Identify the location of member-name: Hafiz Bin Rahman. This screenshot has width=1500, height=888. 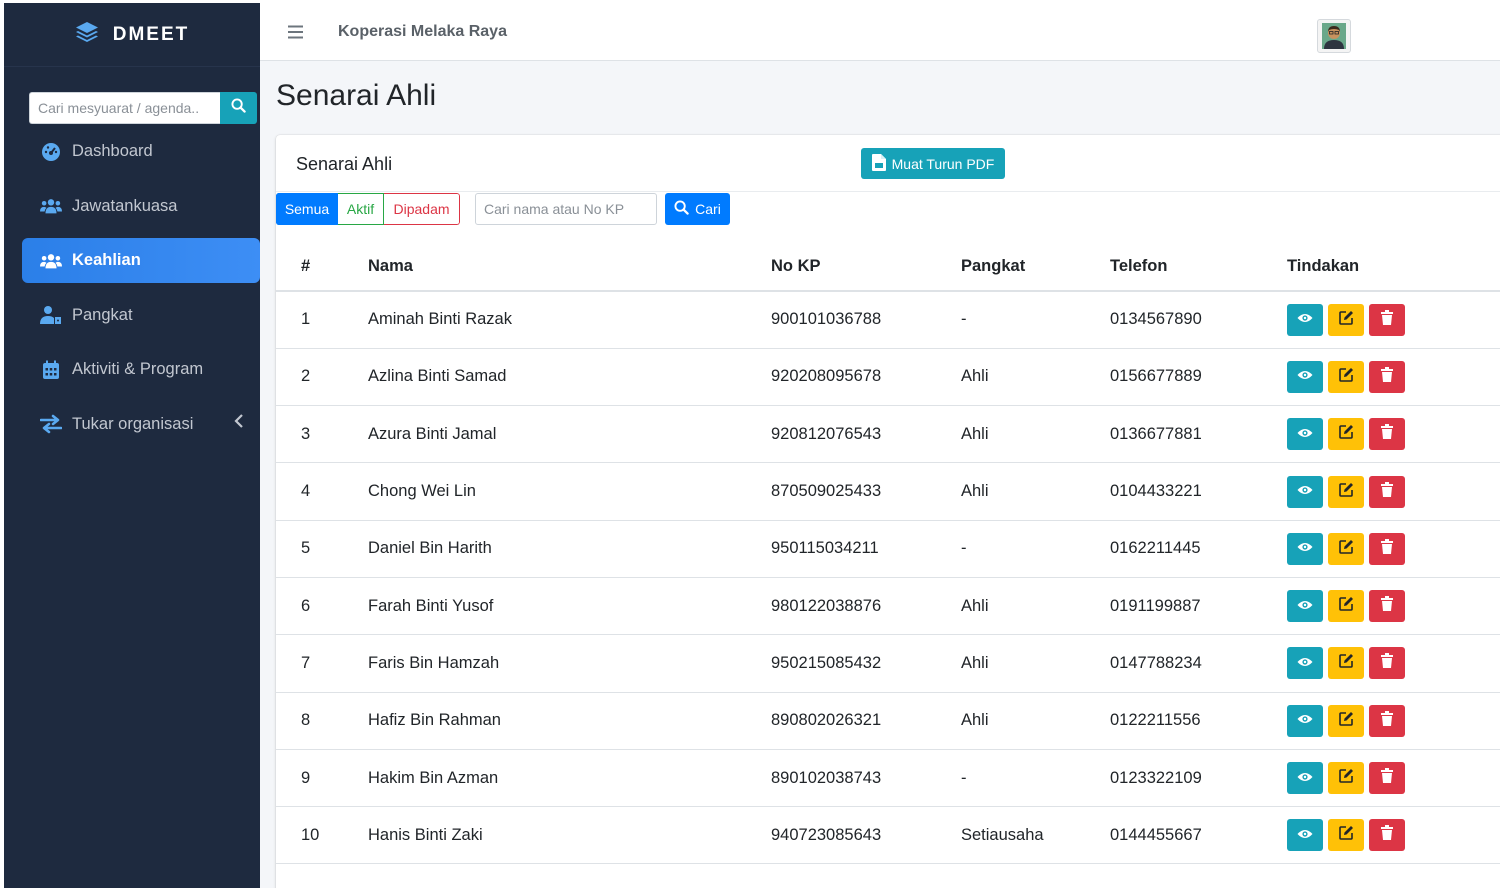
(569, 721).